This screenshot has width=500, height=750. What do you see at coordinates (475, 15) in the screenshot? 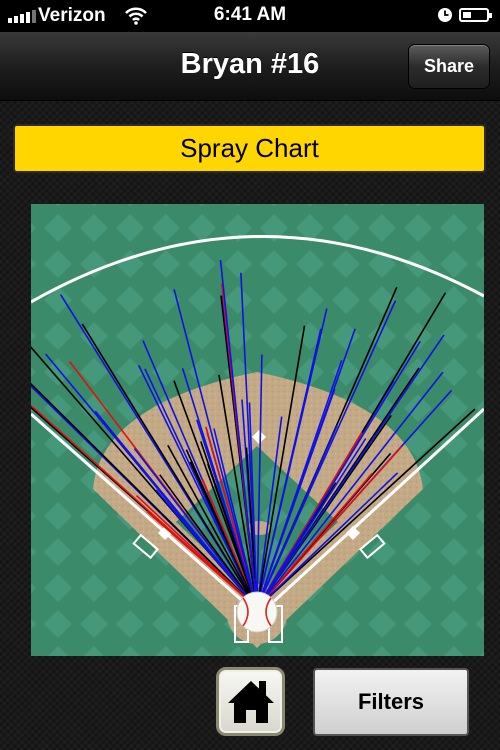
I see `battery-icon` at bounding box center [475, 15].